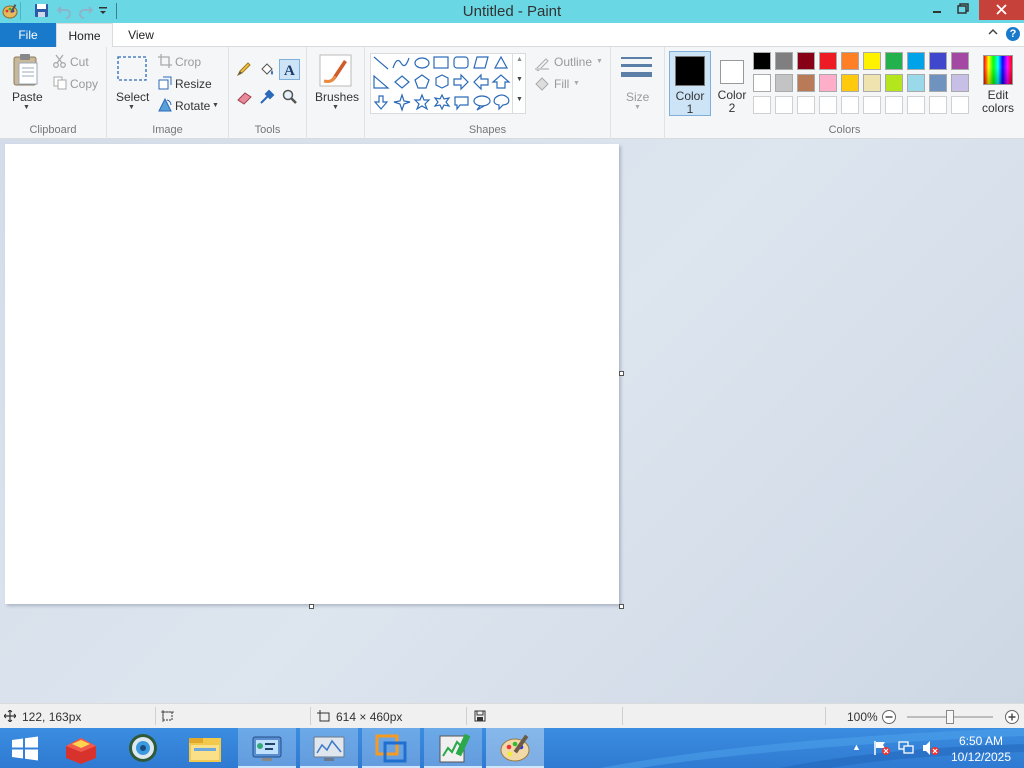 The height and width of the screenshot is (768, 1024). What do you see at coordinates (215, 105) in the screenshot?
I see `rotate-dropdown-icon: ▼` at bounding box center [215, 105].